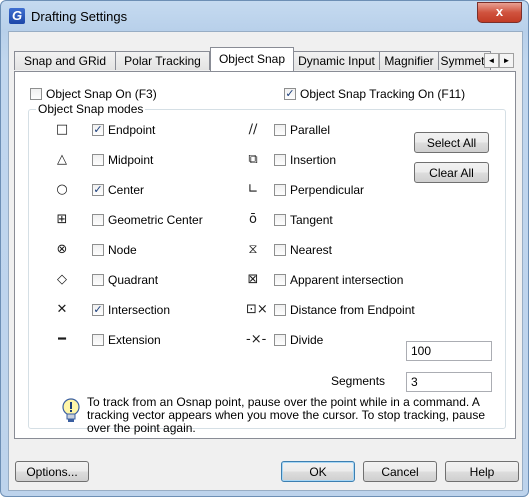 The image size is (529, 497). I want to click on window-title: Drafting Settings, so click(79, 16).